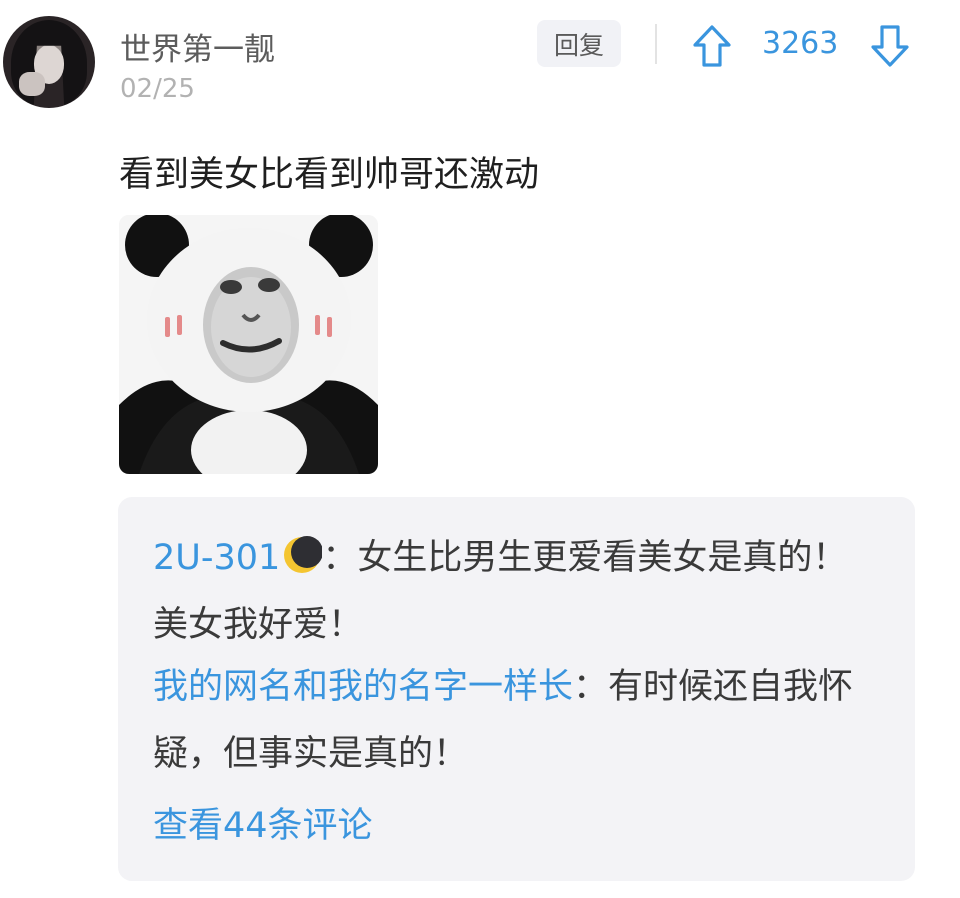 This screenshot has width=960, height=898. I want to click on avatar-hand, so click(32, 84).